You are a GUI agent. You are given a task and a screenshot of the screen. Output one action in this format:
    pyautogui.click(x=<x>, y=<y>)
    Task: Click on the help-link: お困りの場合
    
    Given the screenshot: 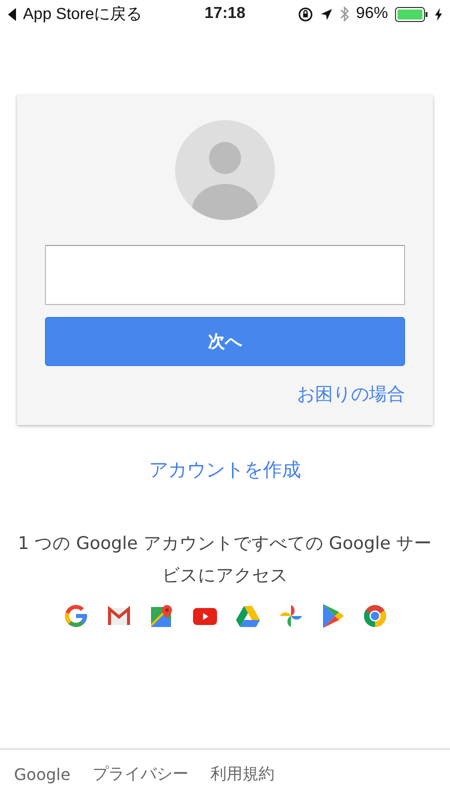 What is the action you would take?
    pyautogui.click(x=351, y=395)
    